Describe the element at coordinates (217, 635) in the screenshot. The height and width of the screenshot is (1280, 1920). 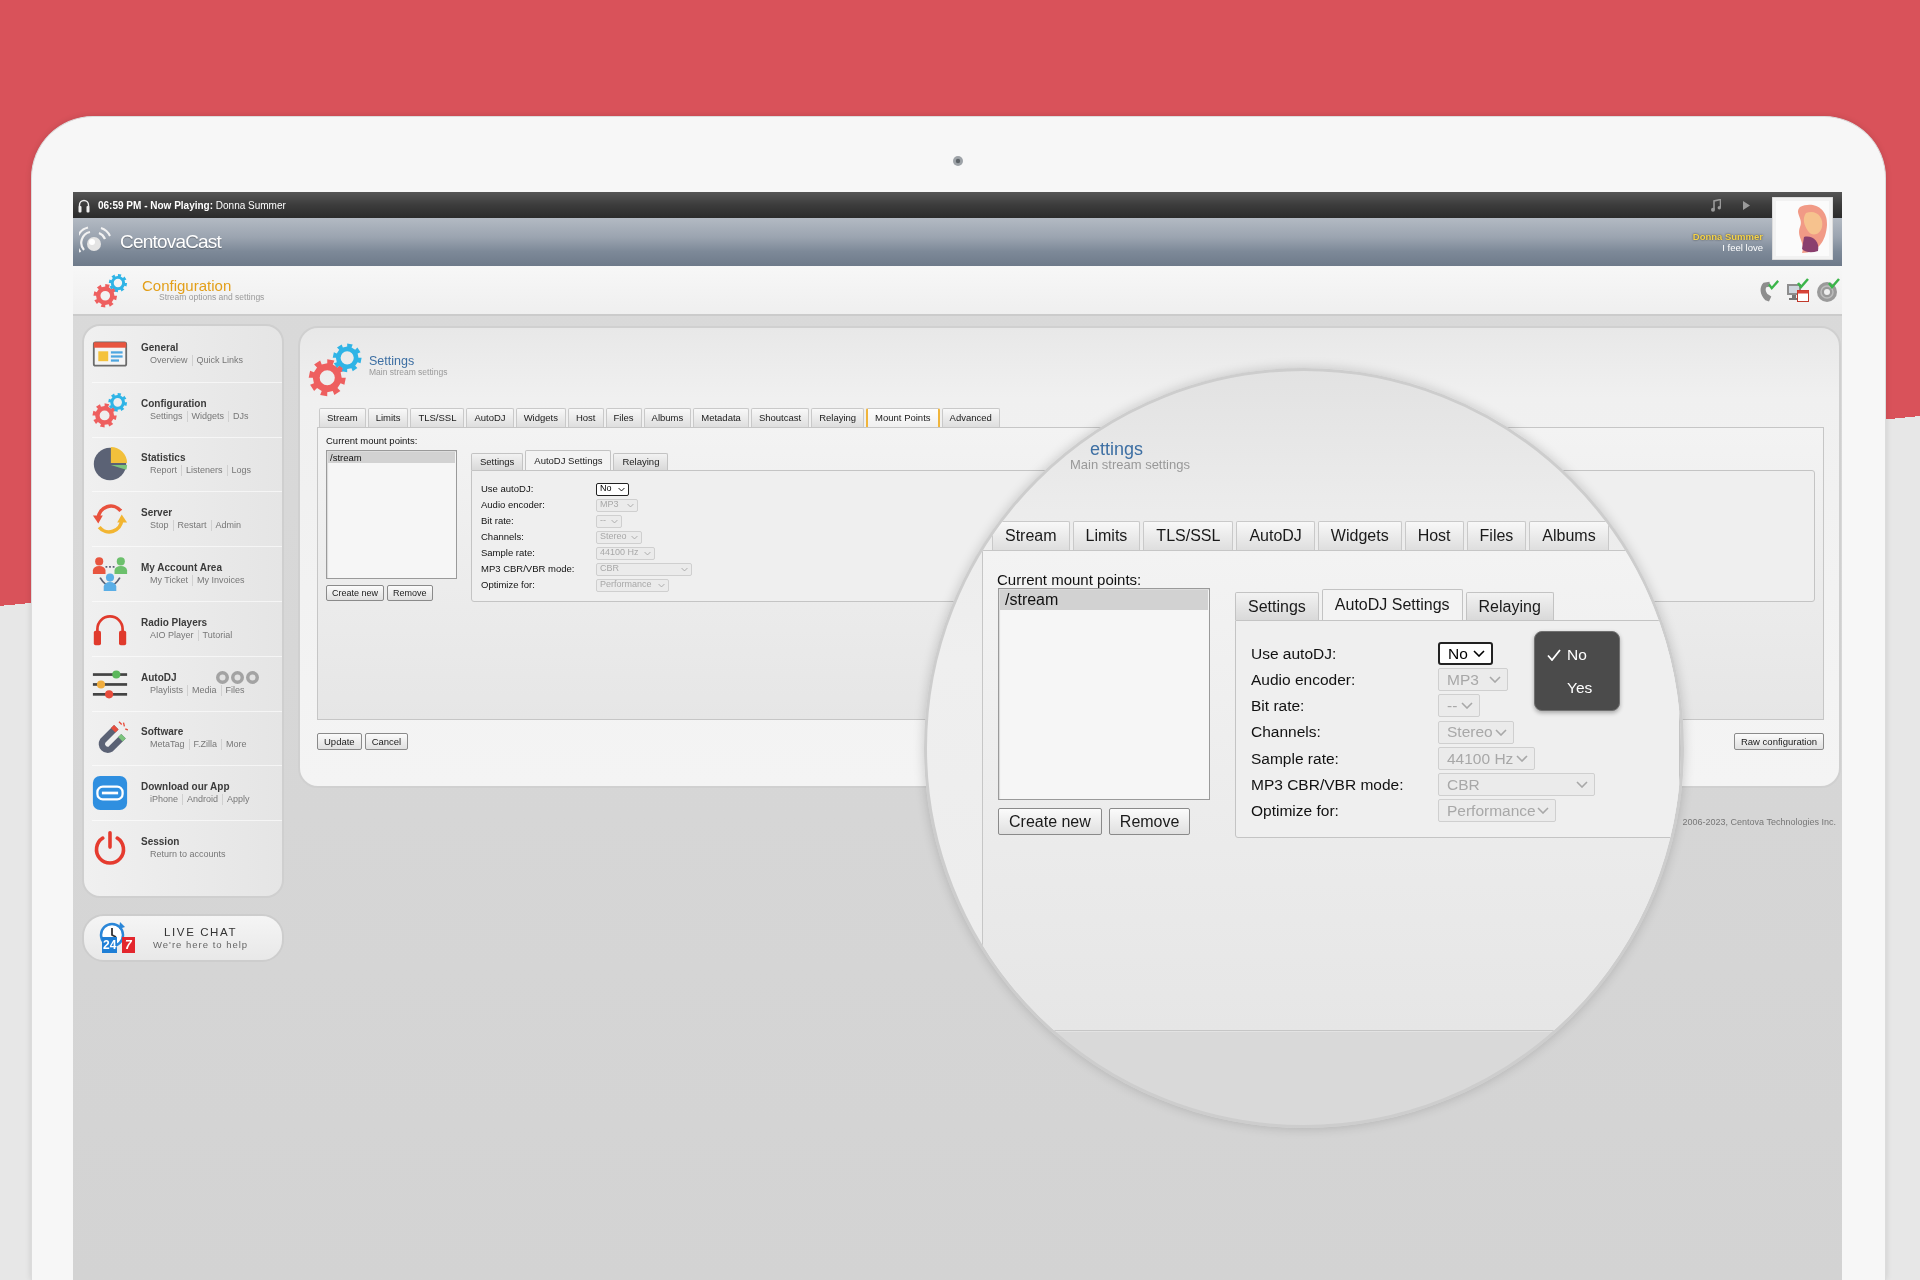
I see `menu-link: Tutorial` at that location.